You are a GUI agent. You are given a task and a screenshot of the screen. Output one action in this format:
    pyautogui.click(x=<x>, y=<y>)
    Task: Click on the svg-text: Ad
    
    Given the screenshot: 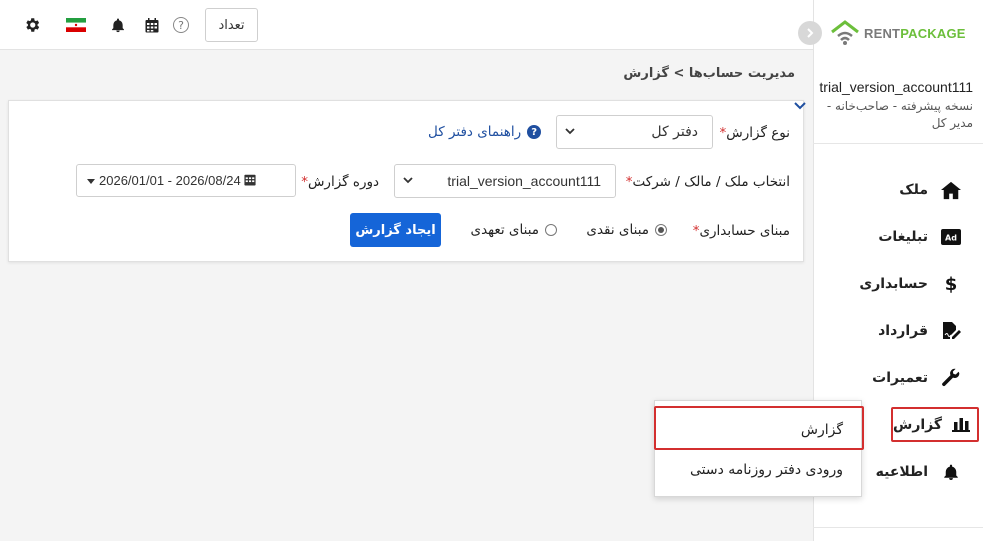 What is the action you would take?
    pyautogui.click(x=951, y=238)
    